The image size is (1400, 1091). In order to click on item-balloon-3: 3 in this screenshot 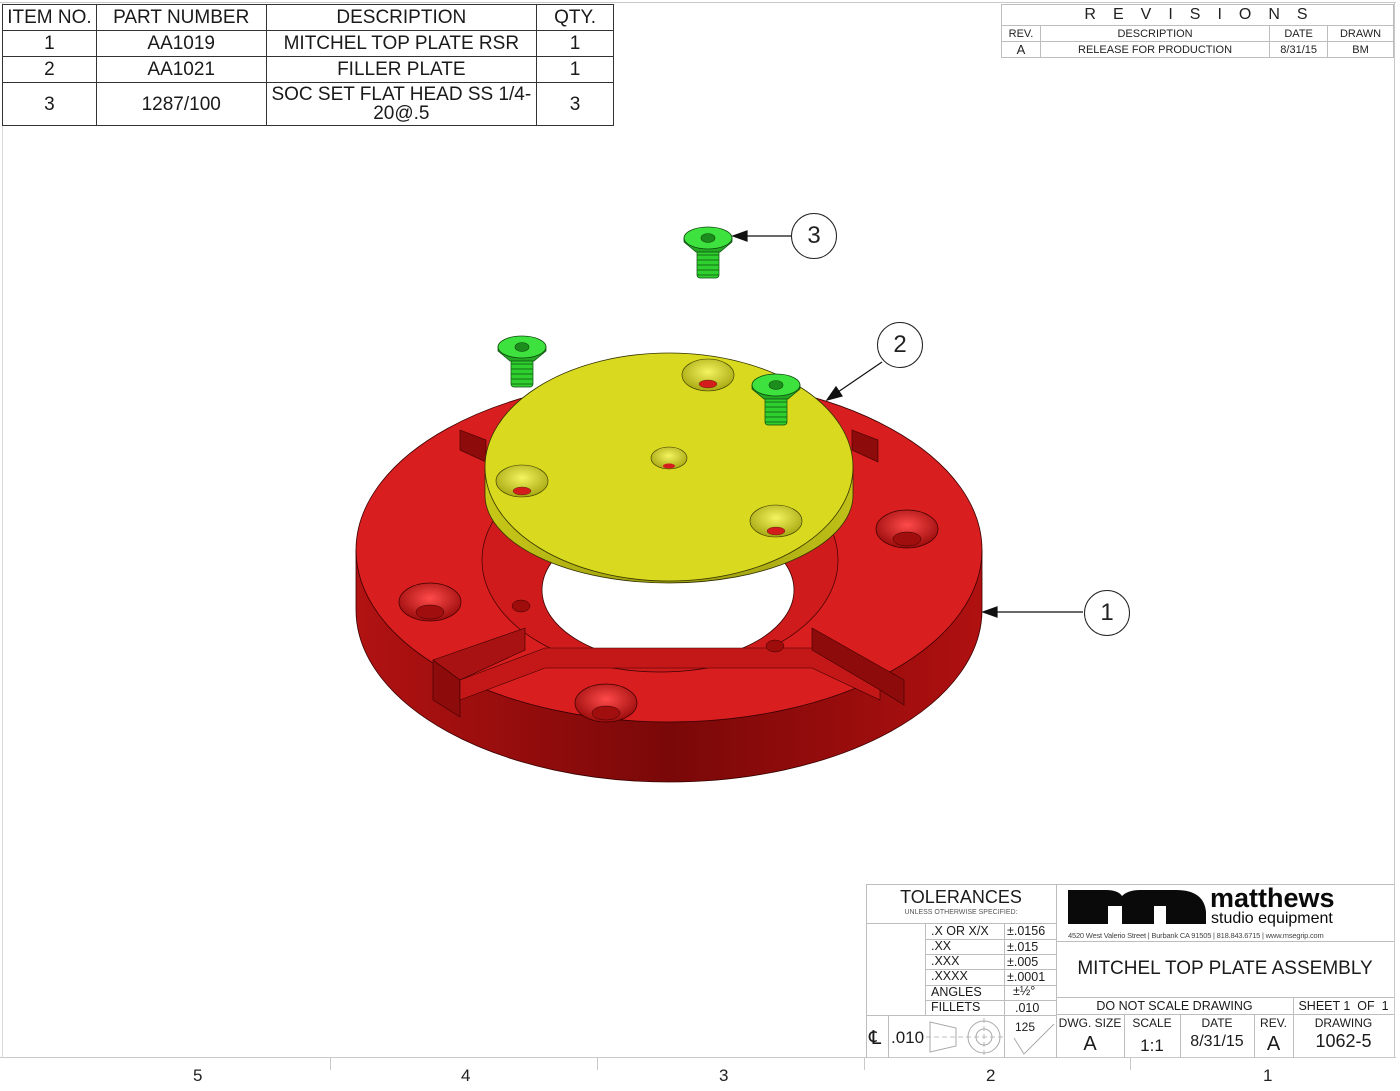, I will do `click(814, 236)`.